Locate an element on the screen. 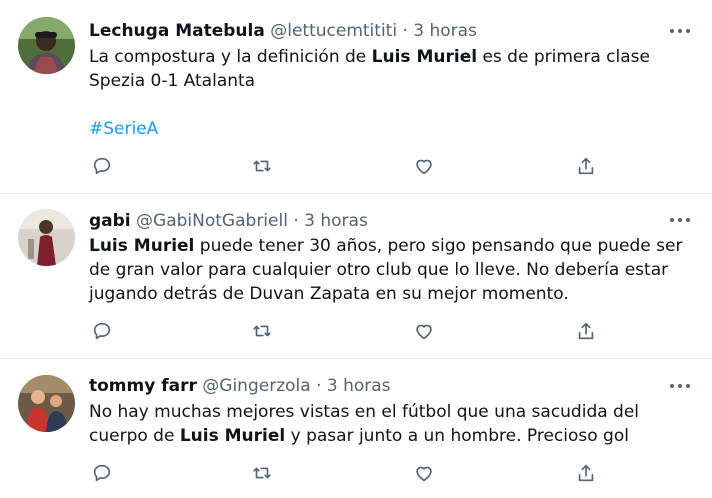  author-handle: @Gingerzola is located at coordinates (256, 386).